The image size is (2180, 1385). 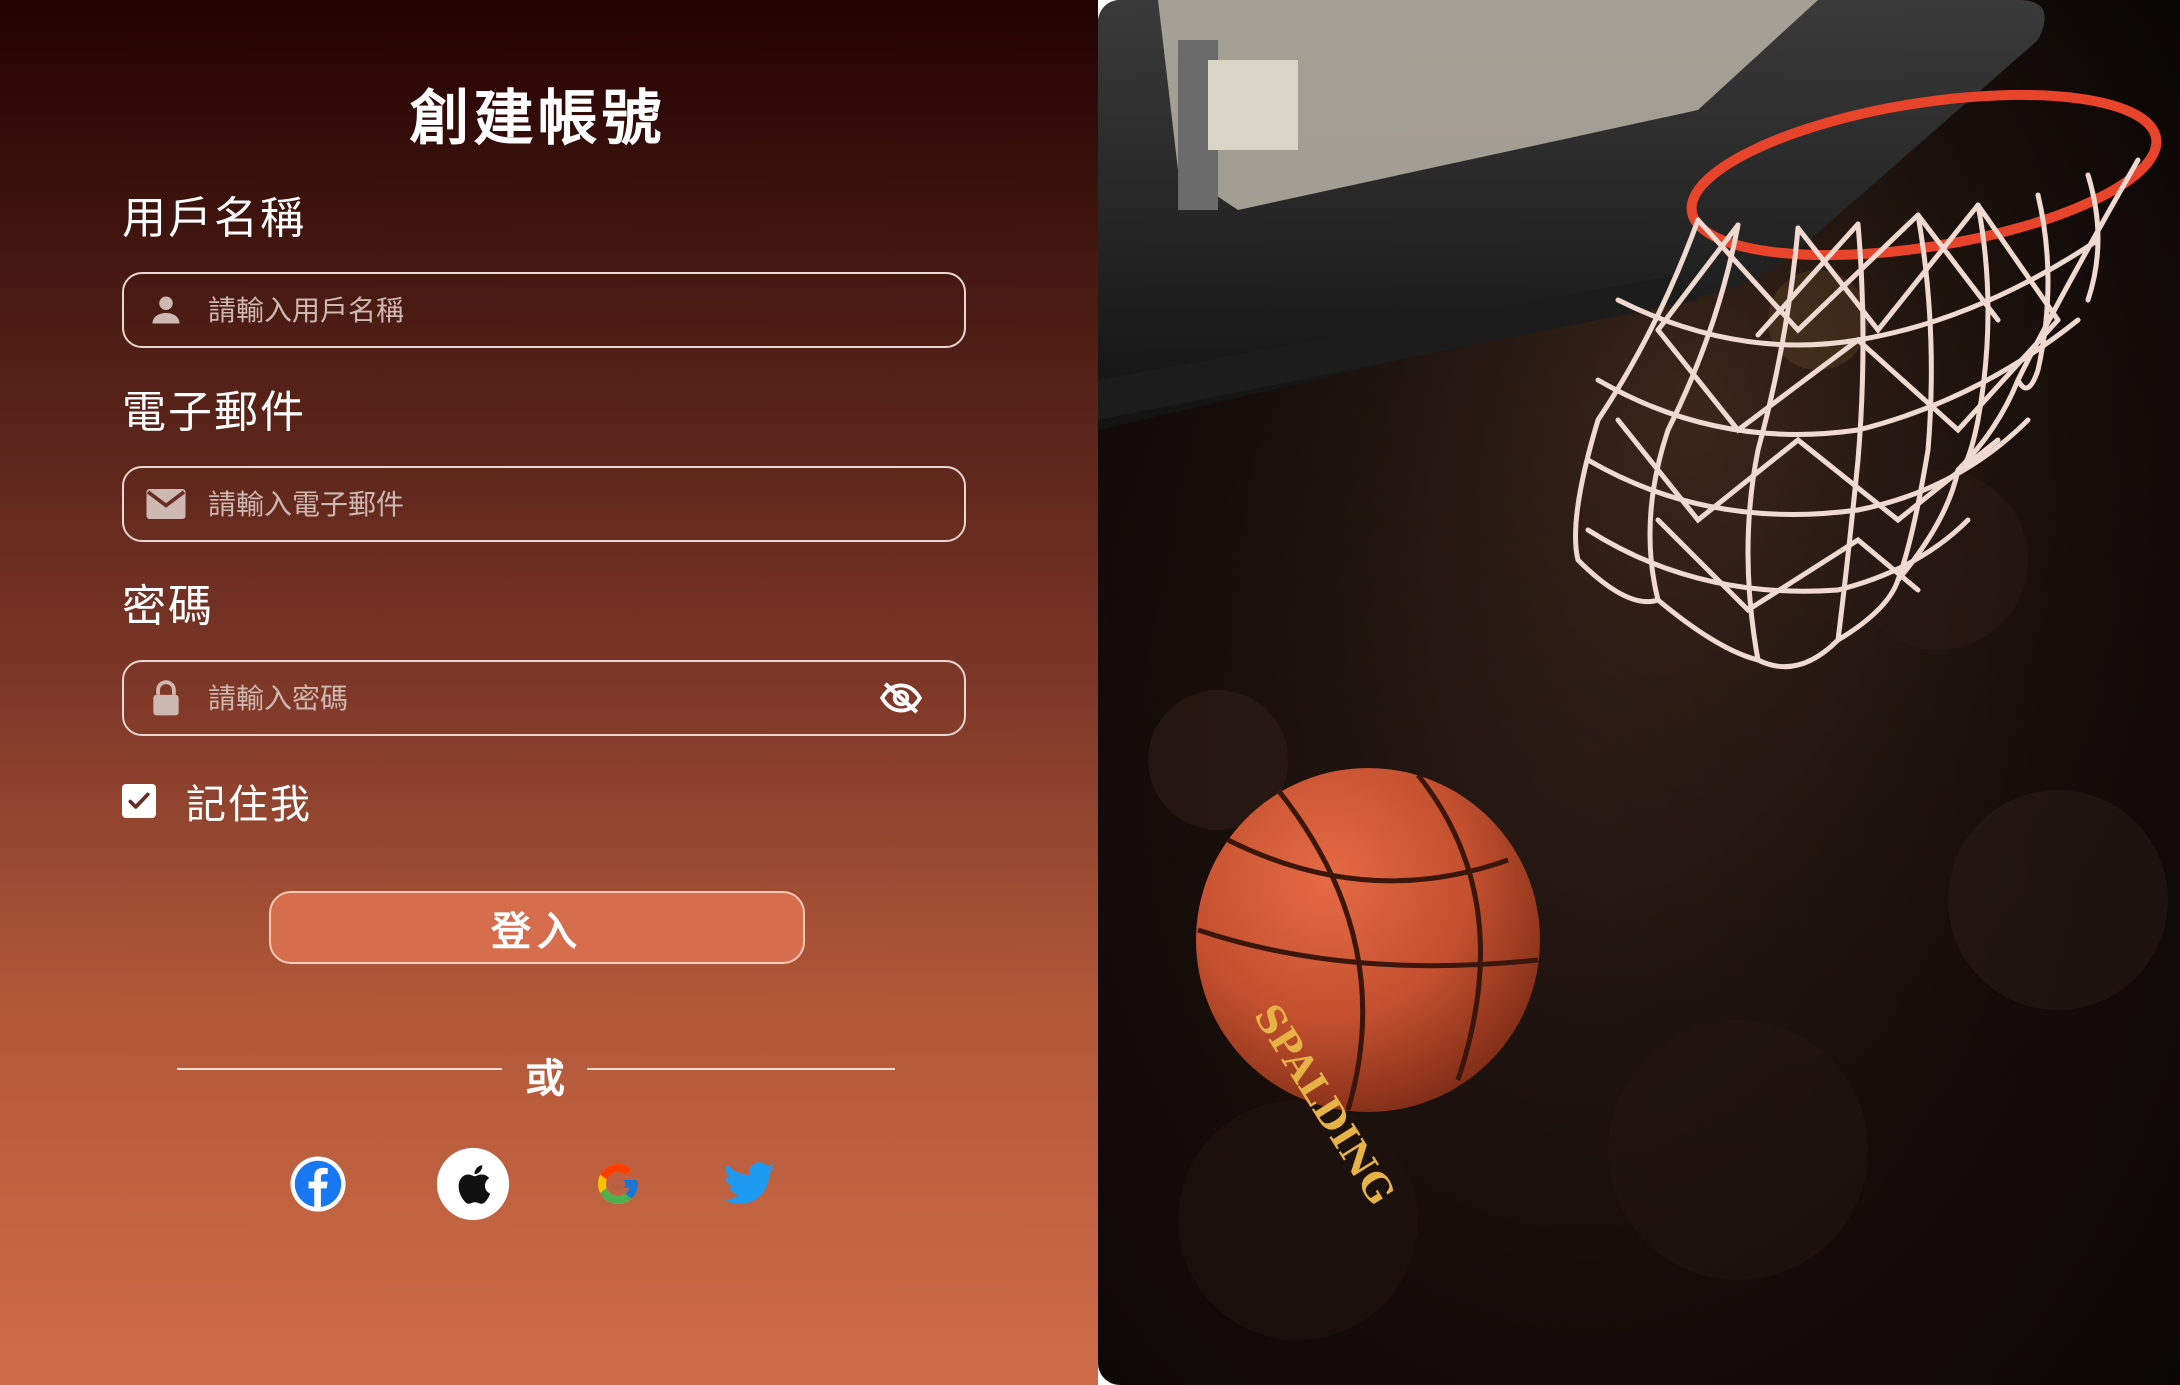 I want to click on twitter-login-button, so click(x=750, y=1186).